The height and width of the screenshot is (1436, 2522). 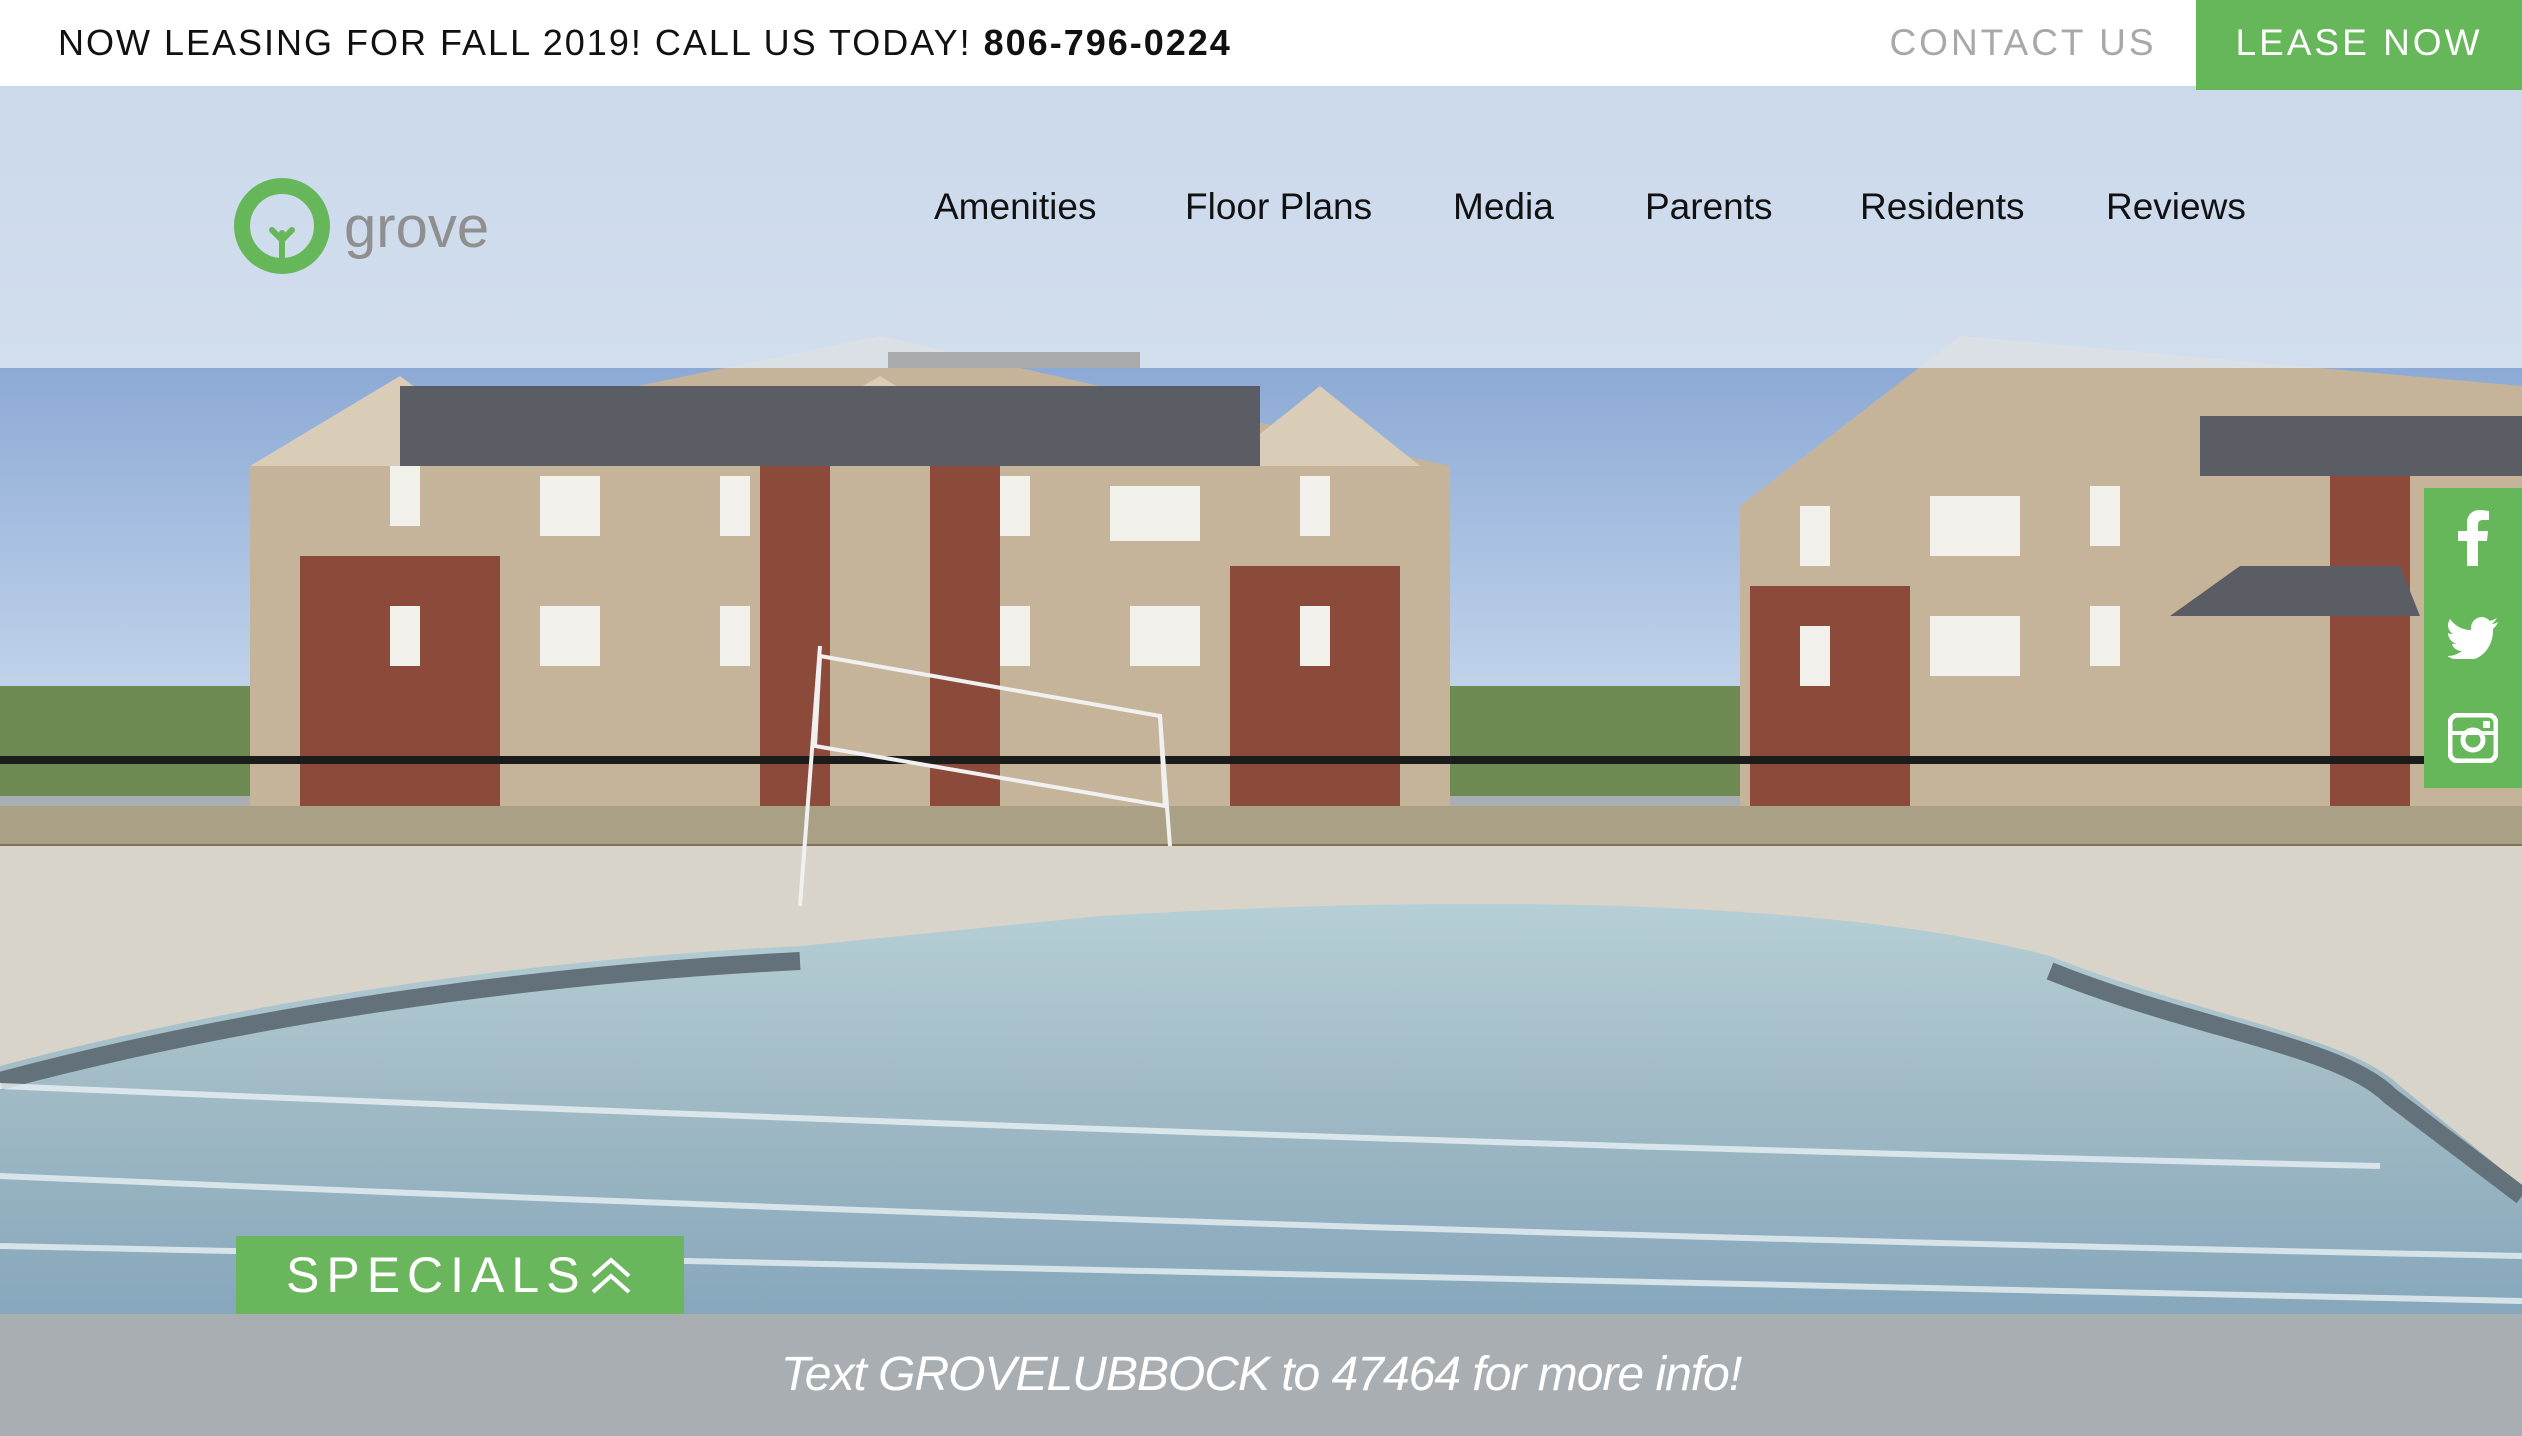 What do you see at coordinates (2023, 43) in the screenshot?
I see `contact-us-link: CONTACT US` at bounding box center [2023, 43].